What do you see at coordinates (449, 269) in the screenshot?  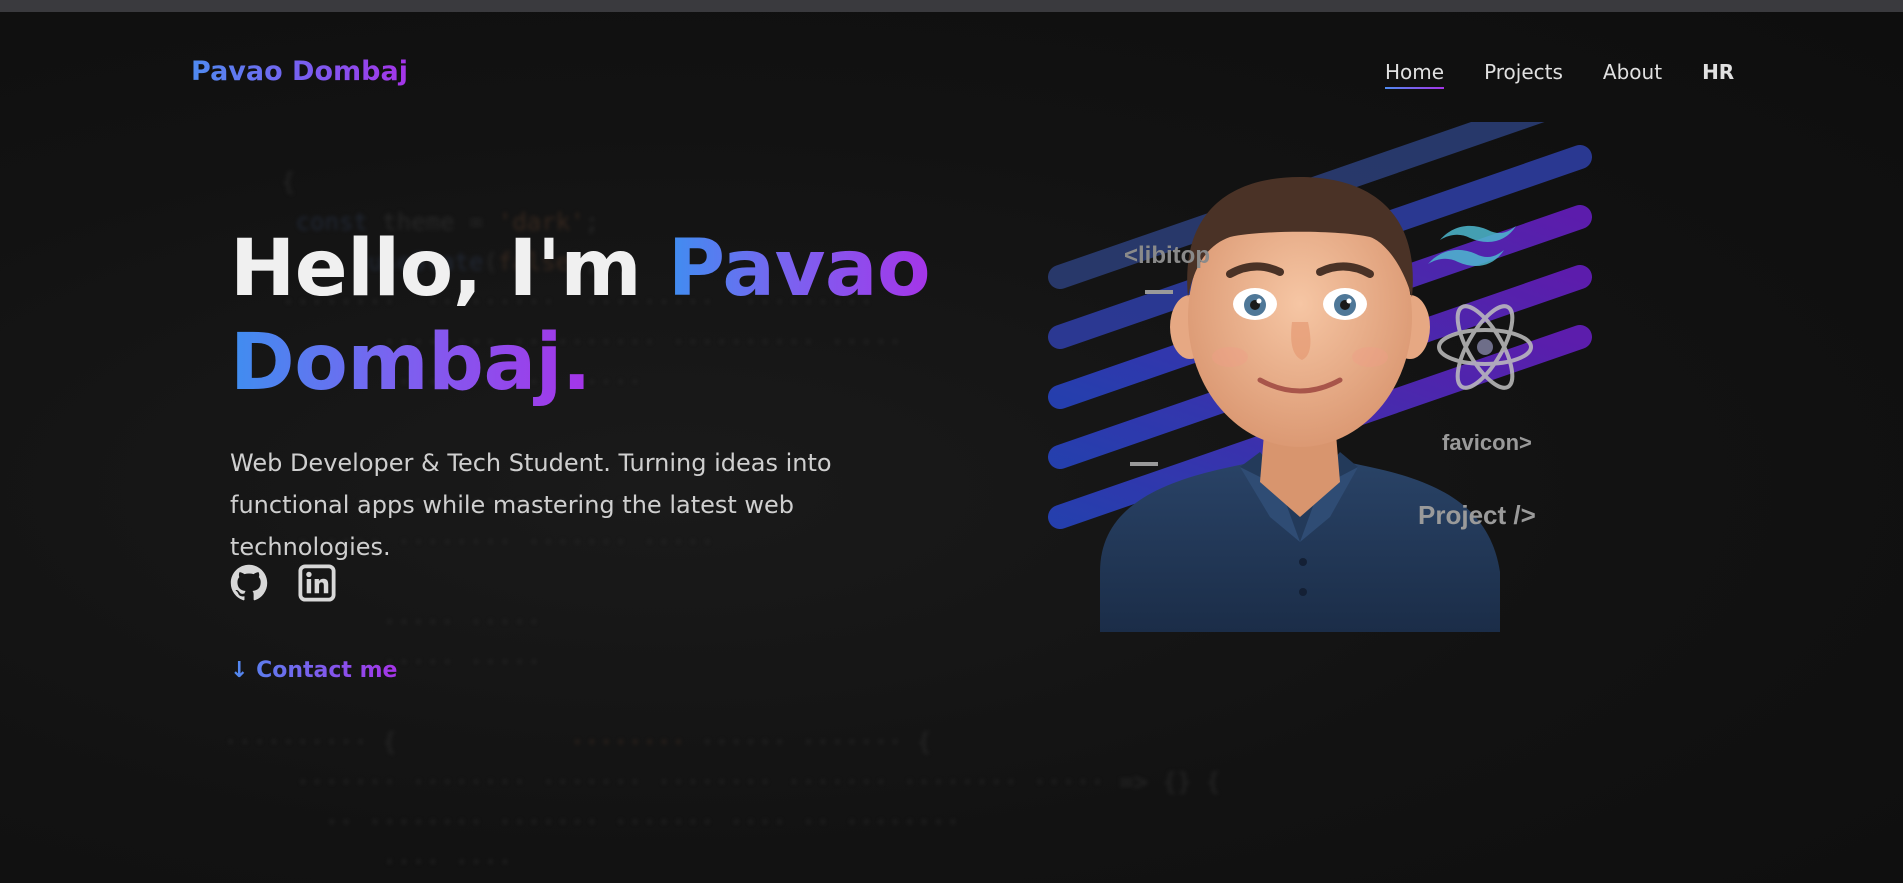 I see `greeting-text: Hello, I'm` at bounding box center [449, 269].